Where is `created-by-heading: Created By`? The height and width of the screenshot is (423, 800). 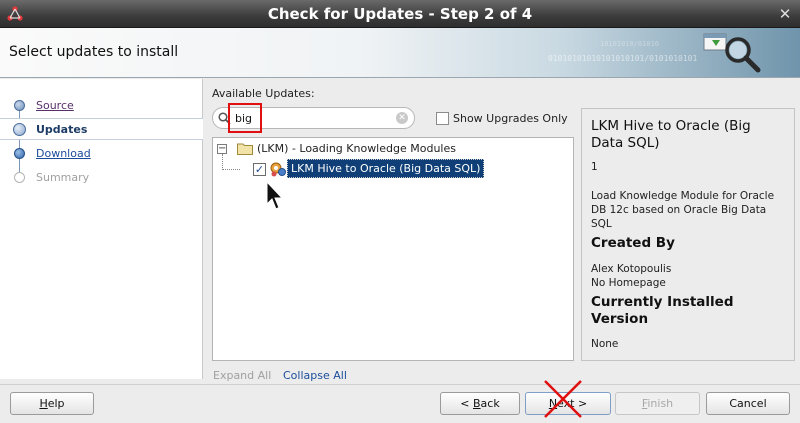 created-by-heading: Created By is located at coordinates (633, 243).